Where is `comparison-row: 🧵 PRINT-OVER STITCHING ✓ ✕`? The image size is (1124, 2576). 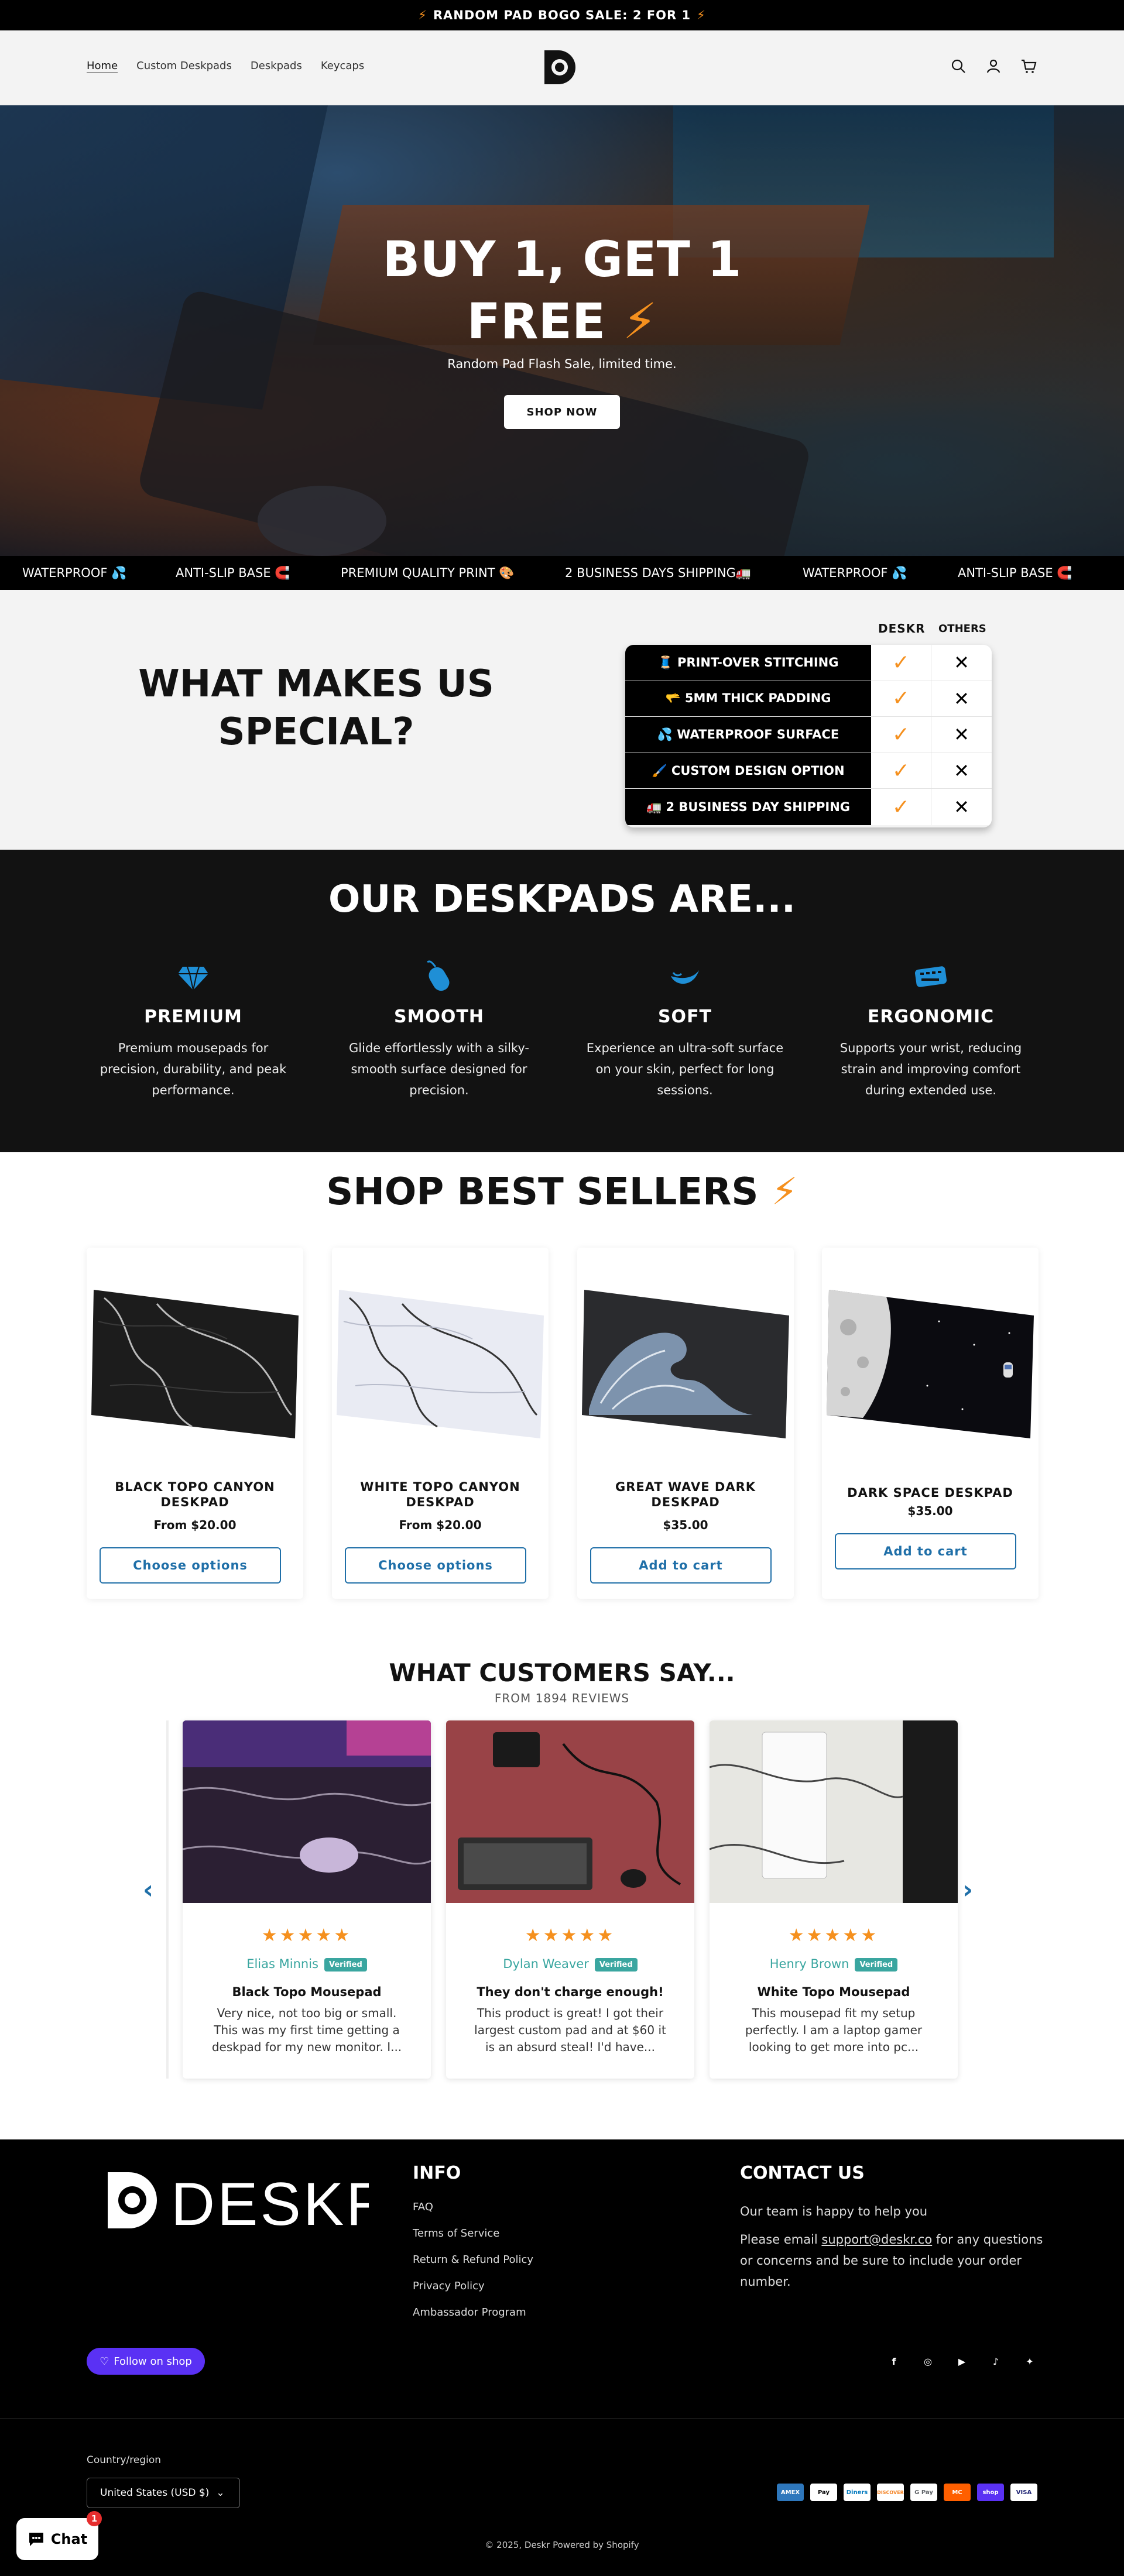
comparison-row: 🧵 PRINT-OVER STITCHING ✓ ✕ is located at coordinates (809, 663).